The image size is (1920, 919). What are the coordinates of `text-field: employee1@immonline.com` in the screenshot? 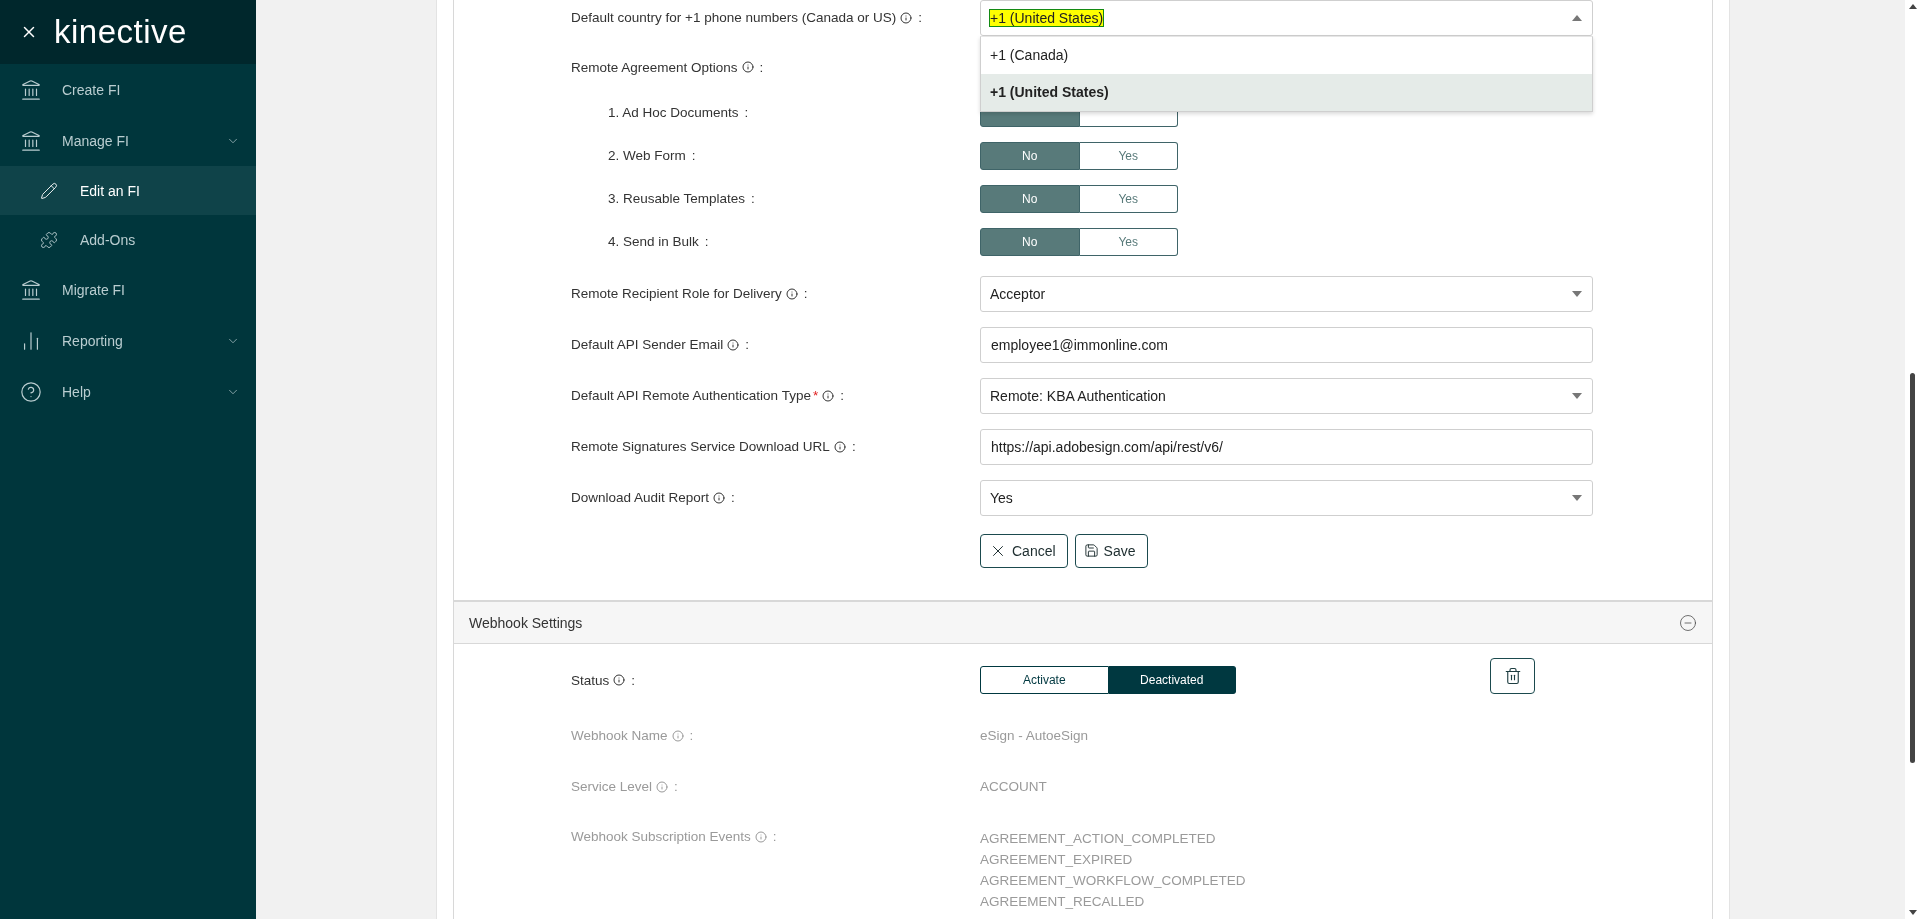 It's located at (1286, 344).